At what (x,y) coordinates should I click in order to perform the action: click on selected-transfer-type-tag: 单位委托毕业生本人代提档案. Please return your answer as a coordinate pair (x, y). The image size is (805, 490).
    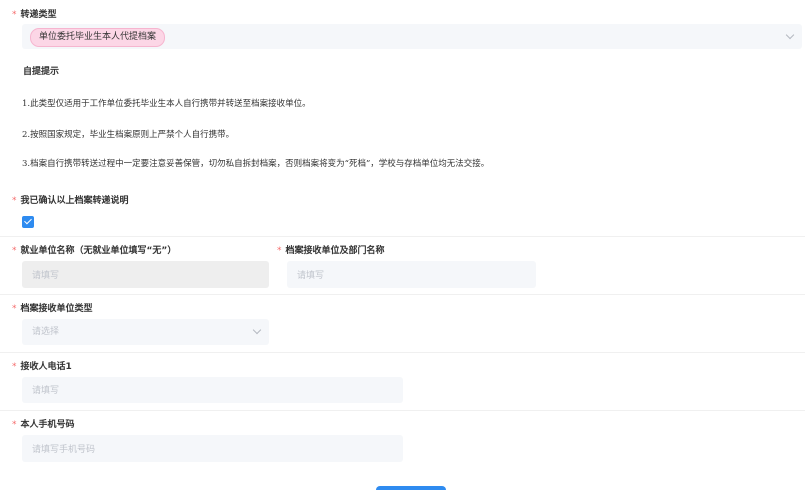
    Looking at the image, I should click on (98, 37).